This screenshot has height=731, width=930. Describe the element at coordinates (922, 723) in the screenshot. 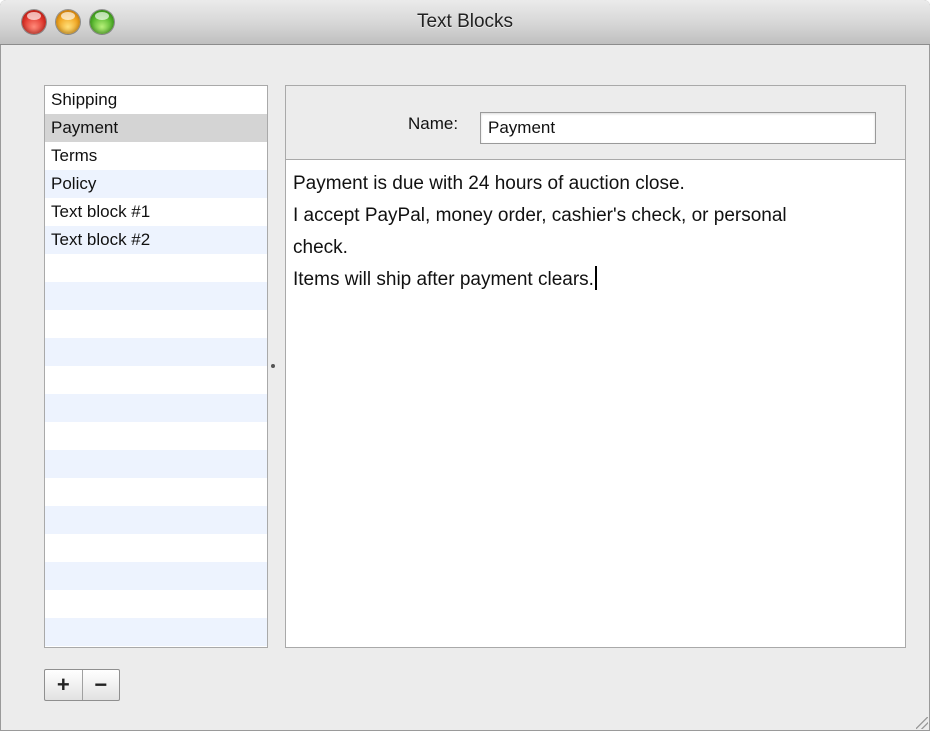

I see `resize-grip-icon` at that location.